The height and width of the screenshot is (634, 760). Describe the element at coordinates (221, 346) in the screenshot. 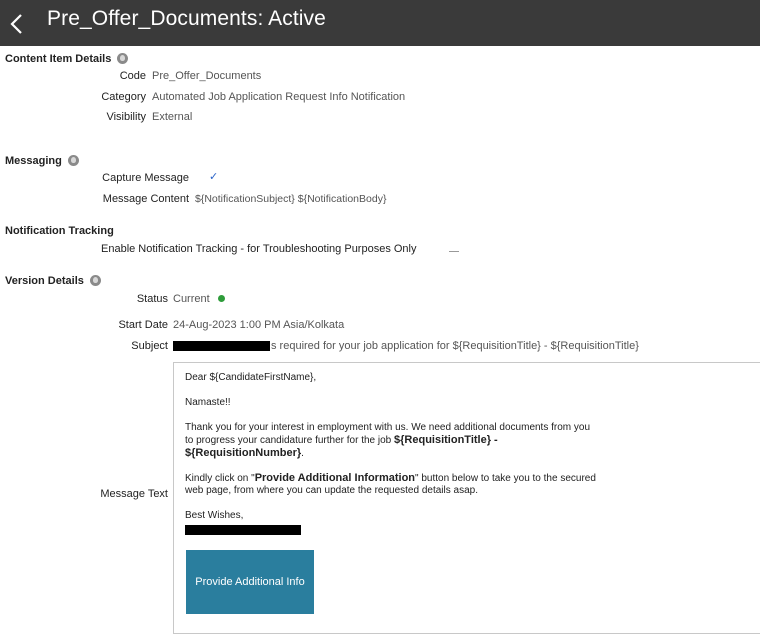

I see `redacted-block` at that location.